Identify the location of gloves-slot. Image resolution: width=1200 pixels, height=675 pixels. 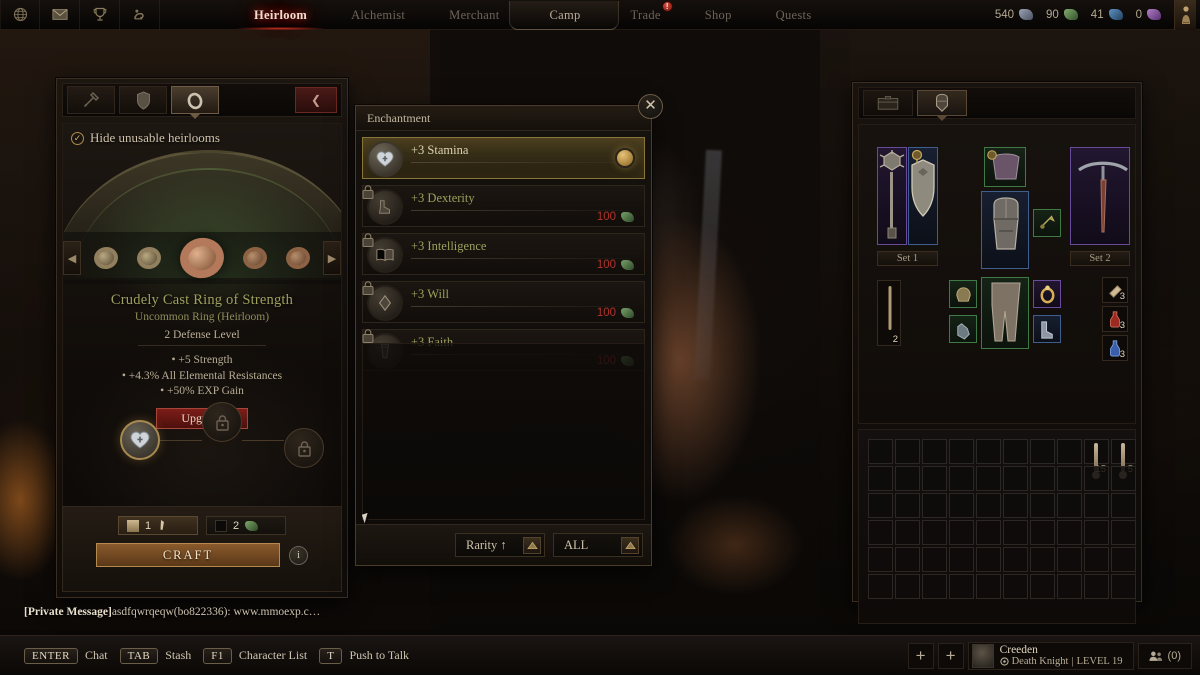
(963, 329).